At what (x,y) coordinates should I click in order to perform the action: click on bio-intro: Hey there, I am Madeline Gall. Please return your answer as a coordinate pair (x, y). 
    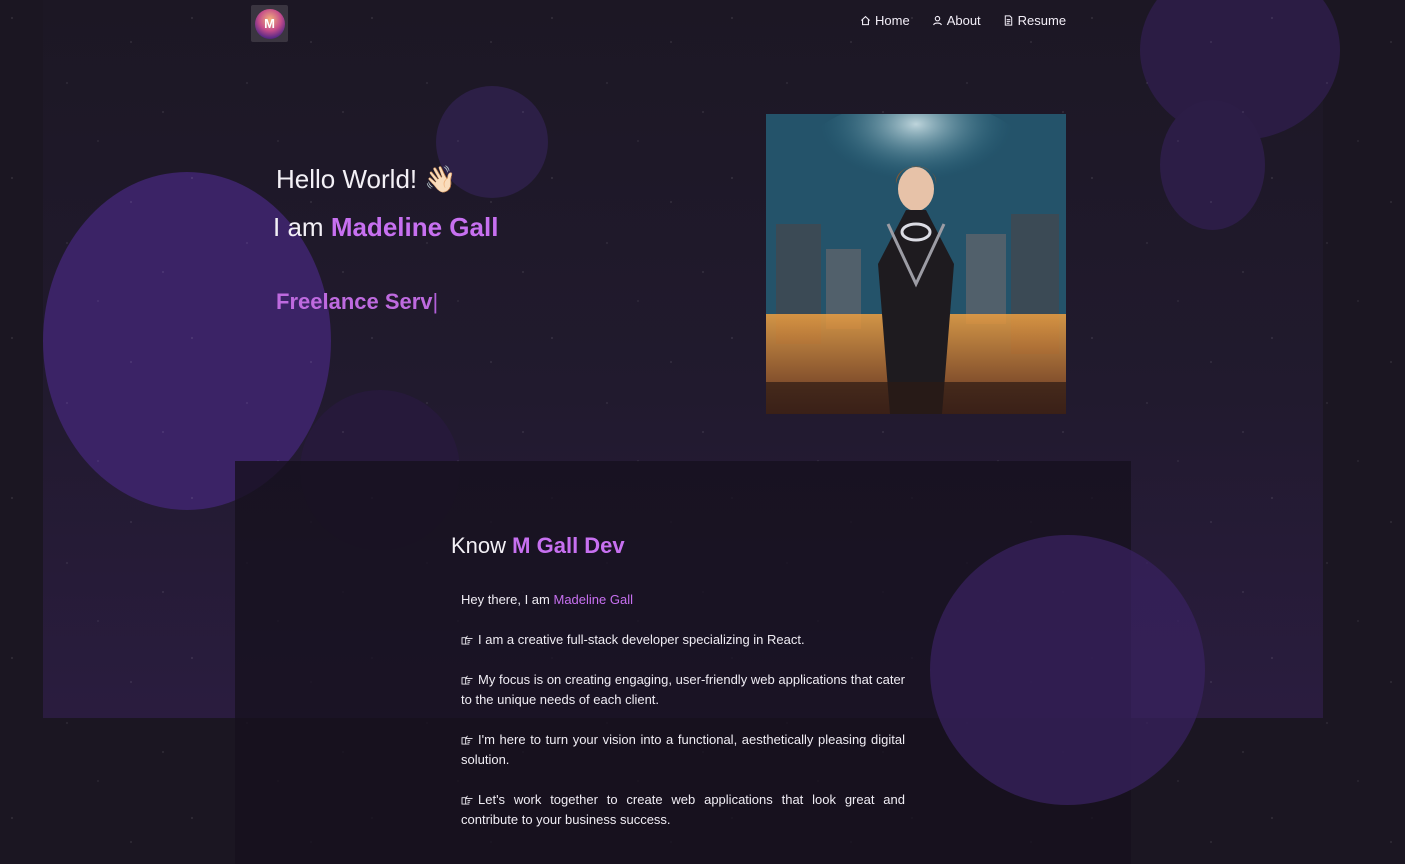
    Looking at the image, I should click on (683, 600).